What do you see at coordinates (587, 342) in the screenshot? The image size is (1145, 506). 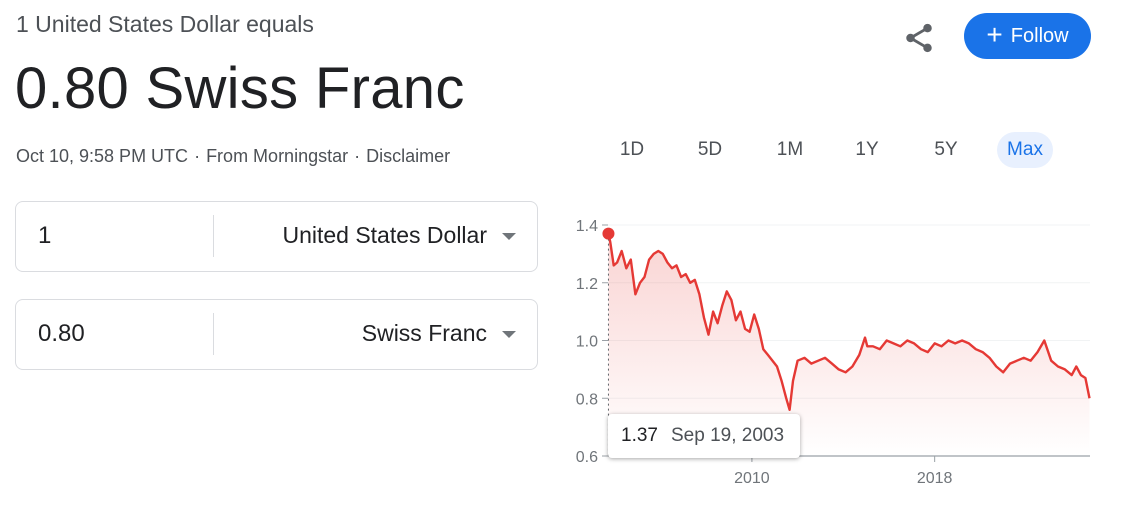 I see `y-tick-label: 1.0` at bounding box center [587, 342].